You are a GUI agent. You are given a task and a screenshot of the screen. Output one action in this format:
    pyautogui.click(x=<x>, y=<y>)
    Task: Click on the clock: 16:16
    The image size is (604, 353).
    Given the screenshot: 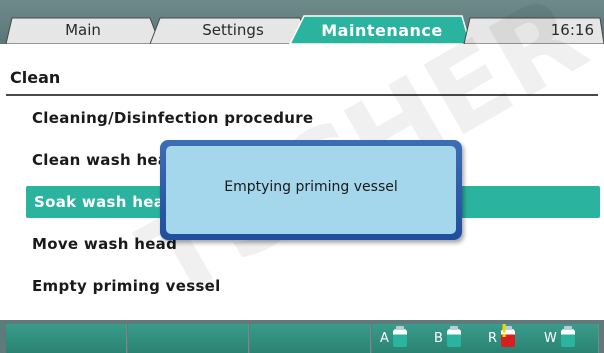 What is the action you would take?
    pyautogui.click(x=572, y=30)
    